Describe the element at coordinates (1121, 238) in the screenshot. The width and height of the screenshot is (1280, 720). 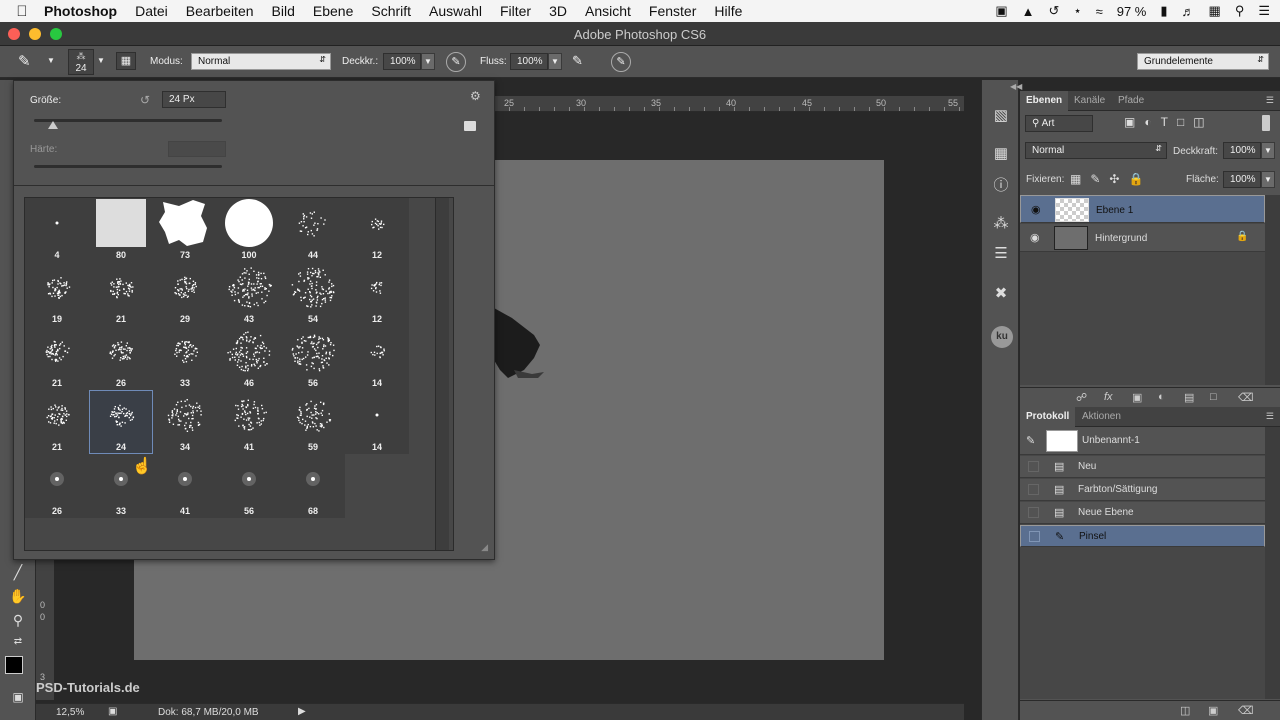
I see `layer-name: Hintergrund` at that location.